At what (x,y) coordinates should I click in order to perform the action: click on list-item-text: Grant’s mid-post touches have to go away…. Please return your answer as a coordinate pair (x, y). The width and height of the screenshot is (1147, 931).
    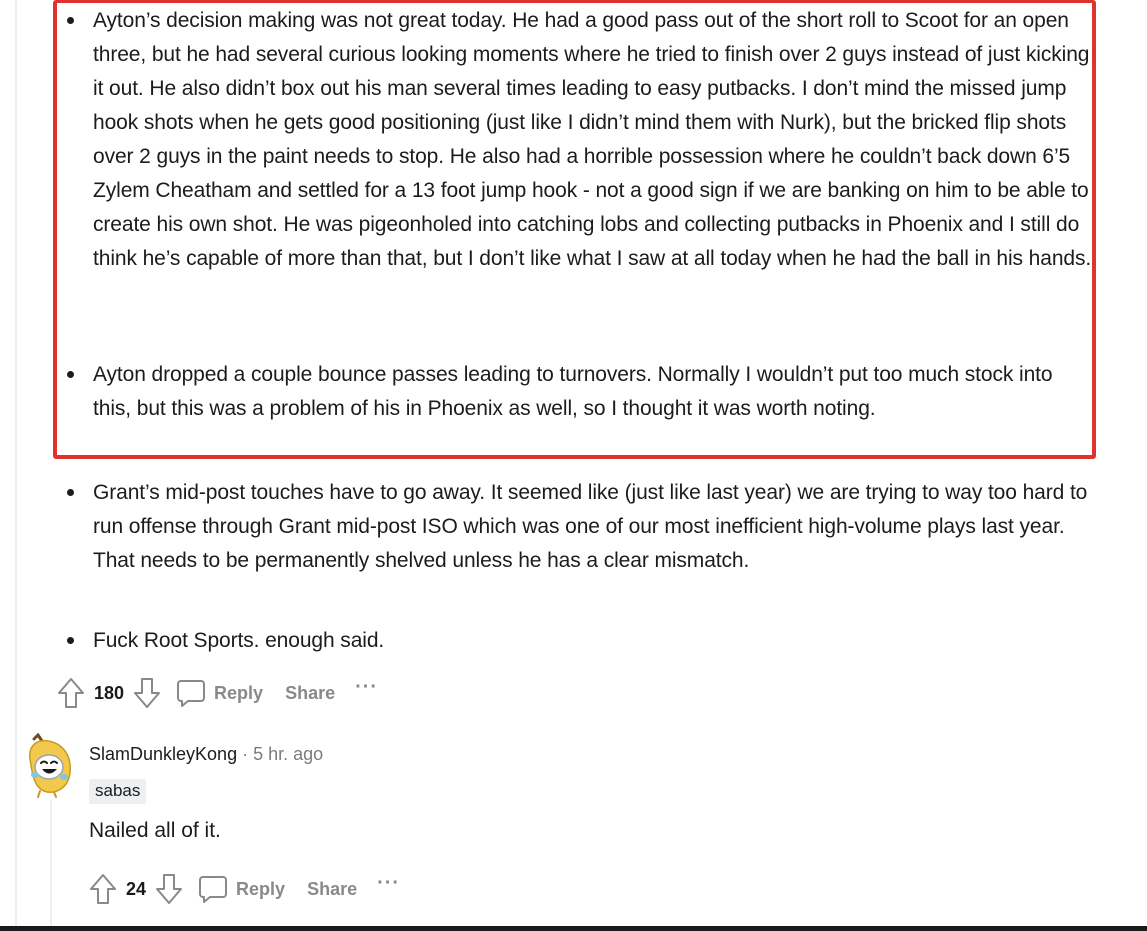
    Looking at the image, I should click on (590, 526).